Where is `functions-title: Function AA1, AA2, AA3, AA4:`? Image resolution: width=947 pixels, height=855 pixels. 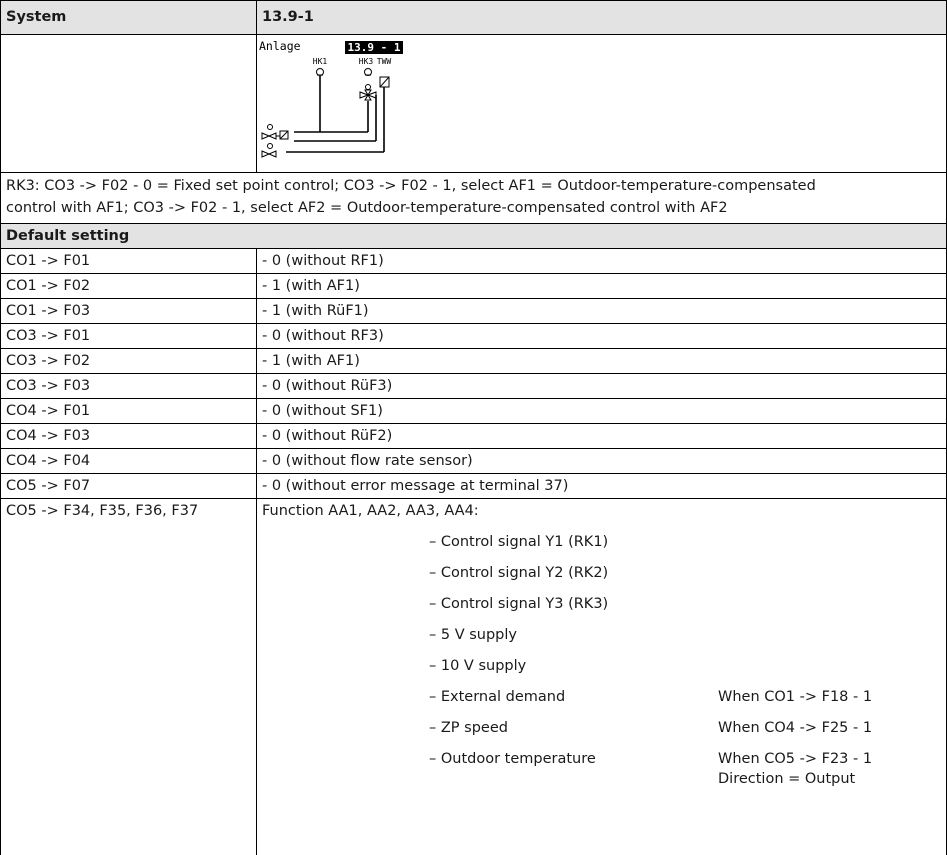
functions-title: Function AA1, AA2, AA3, AA4: is located at coordinates (370, 511).